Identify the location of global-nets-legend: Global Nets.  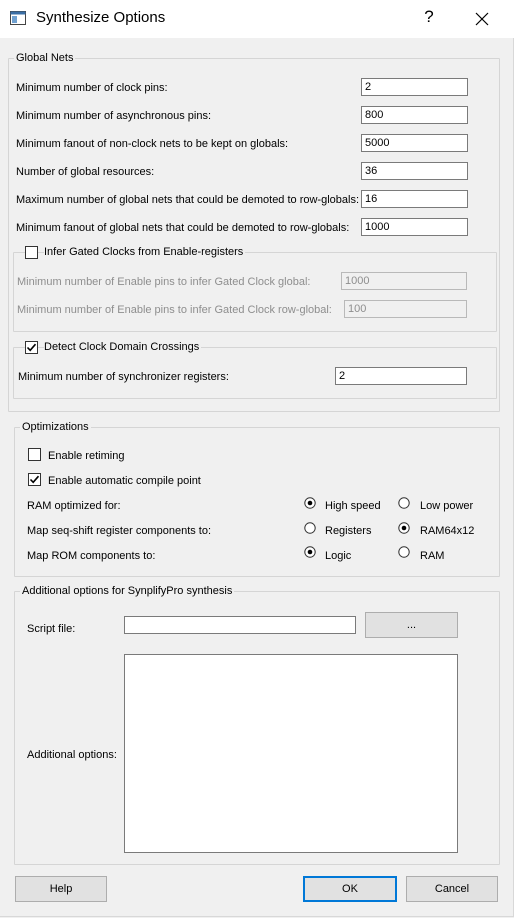
(45, 58).